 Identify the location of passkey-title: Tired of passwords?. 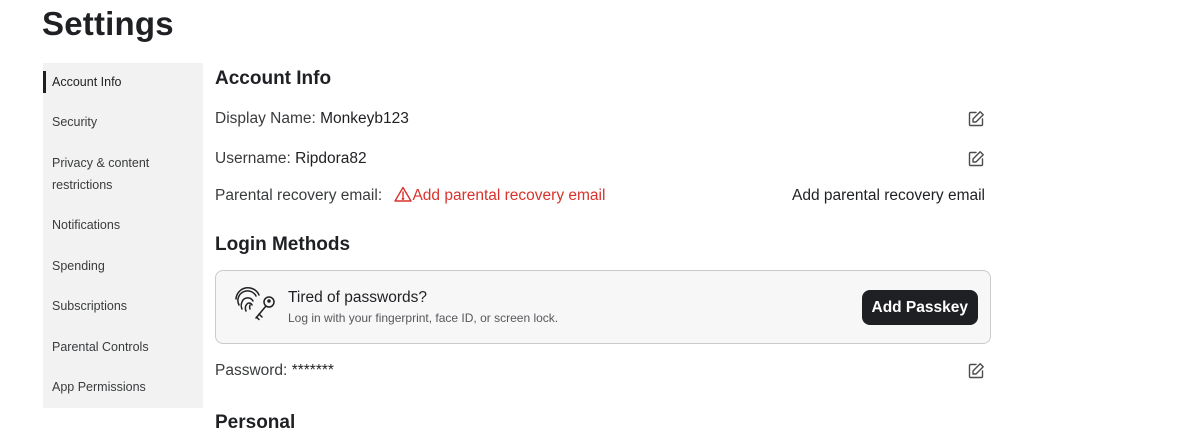
(357, 297).